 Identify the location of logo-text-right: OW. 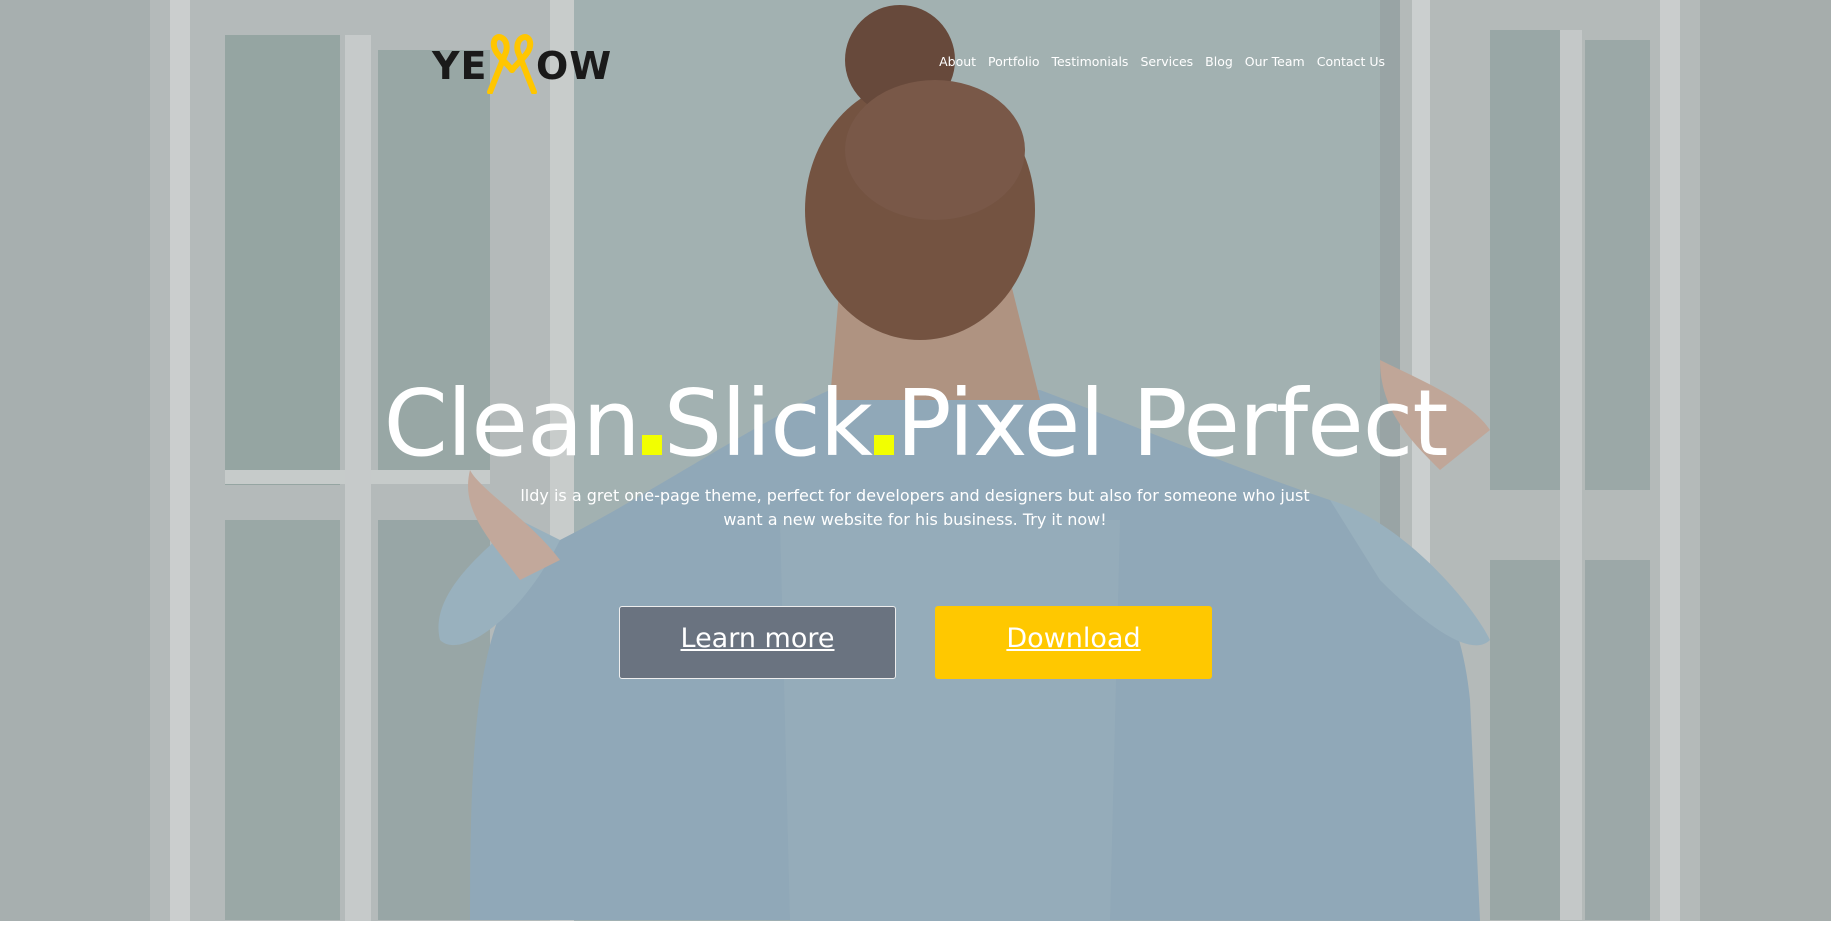
(574, 66).